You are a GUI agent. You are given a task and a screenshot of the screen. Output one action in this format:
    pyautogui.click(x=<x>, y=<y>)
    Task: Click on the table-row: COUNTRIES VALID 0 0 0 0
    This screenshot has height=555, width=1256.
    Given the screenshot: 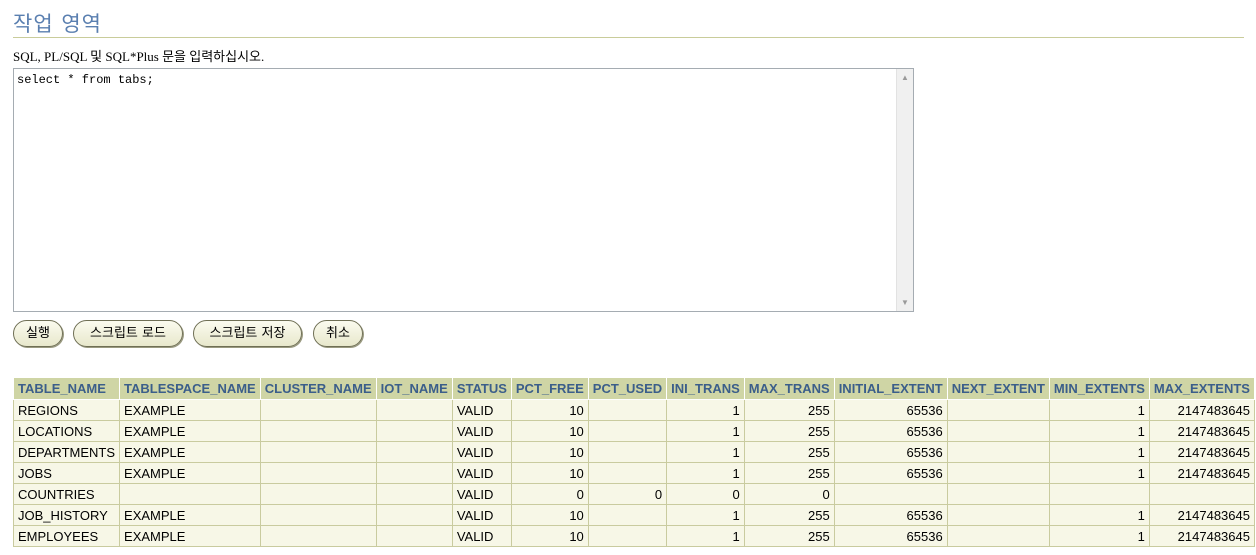 What is the action you would take?
    pyautogui.click(x=633, y=494)
    